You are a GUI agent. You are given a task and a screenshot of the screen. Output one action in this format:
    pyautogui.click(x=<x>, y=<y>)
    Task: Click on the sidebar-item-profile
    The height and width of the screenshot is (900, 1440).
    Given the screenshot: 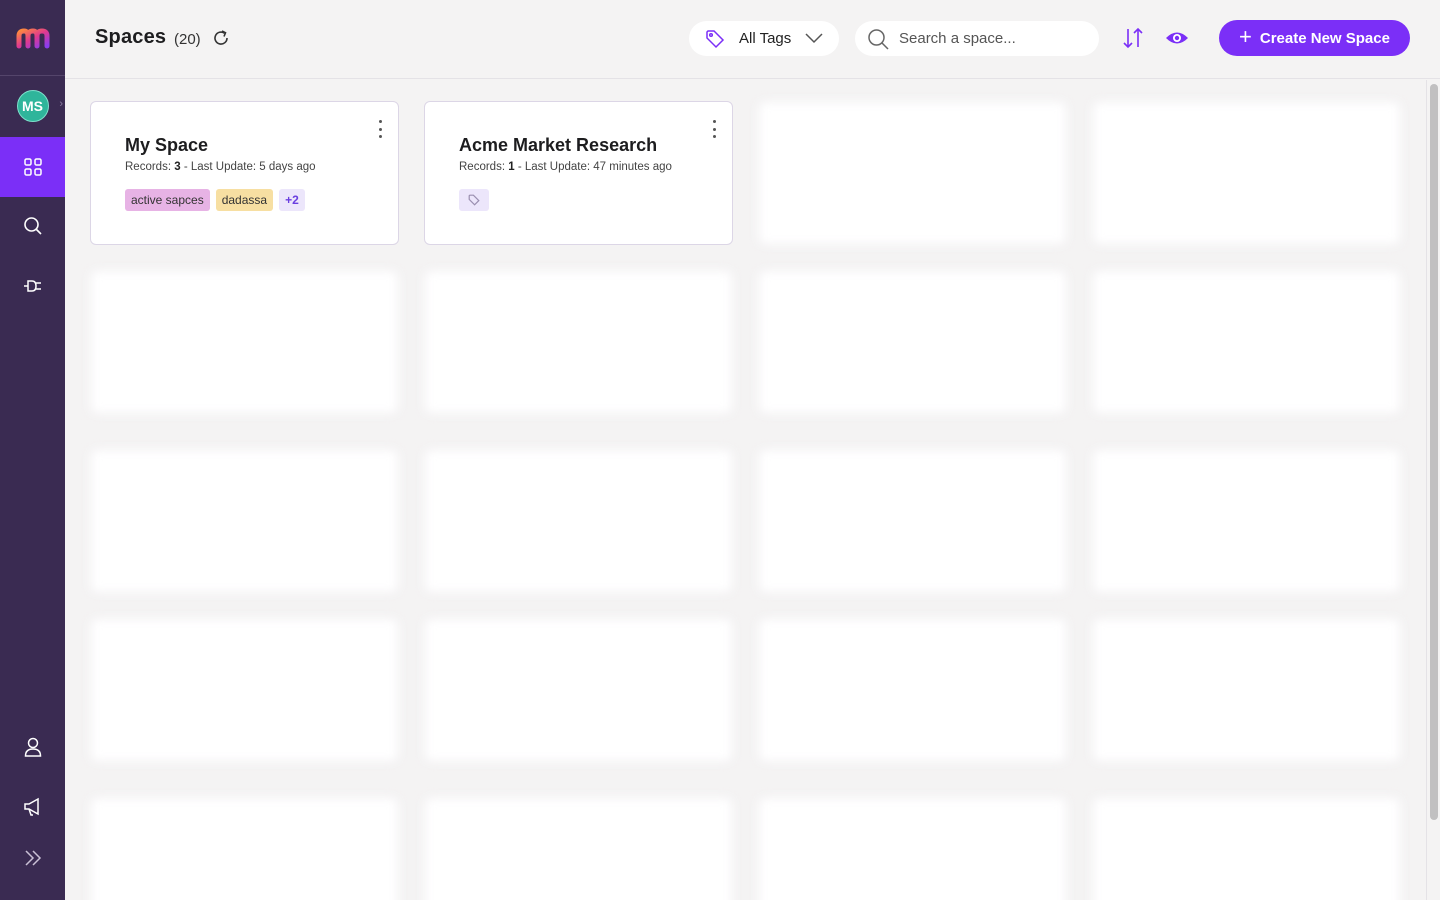 What is the action you would take?
    pyautogui.click(x=32, y=747)
    